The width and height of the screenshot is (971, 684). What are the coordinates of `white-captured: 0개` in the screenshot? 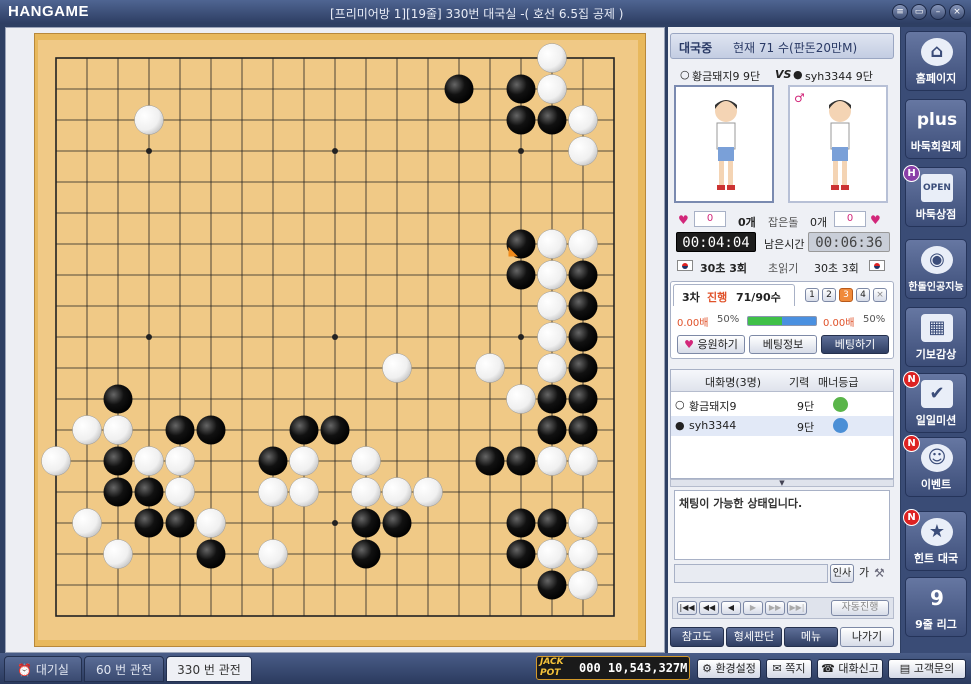 It's located at (747, 222).